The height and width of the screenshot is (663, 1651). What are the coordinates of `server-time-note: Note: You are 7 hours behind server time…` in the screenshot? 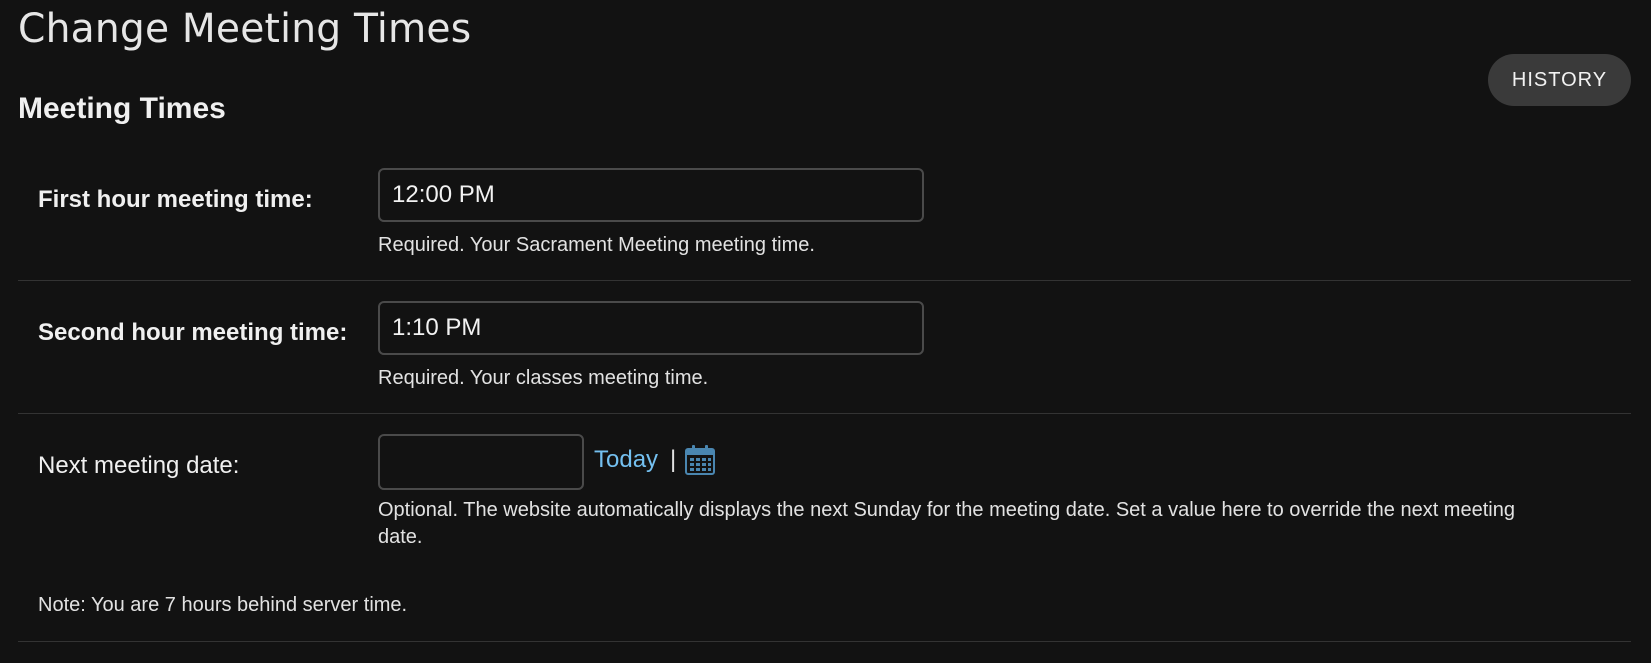 It's located at (223, 605).